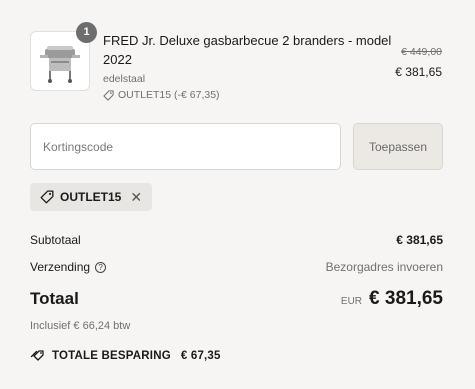  Describe the element at coordinates (200, 355) in the screenshot. I see `savings-value: € 67,35` at that location.